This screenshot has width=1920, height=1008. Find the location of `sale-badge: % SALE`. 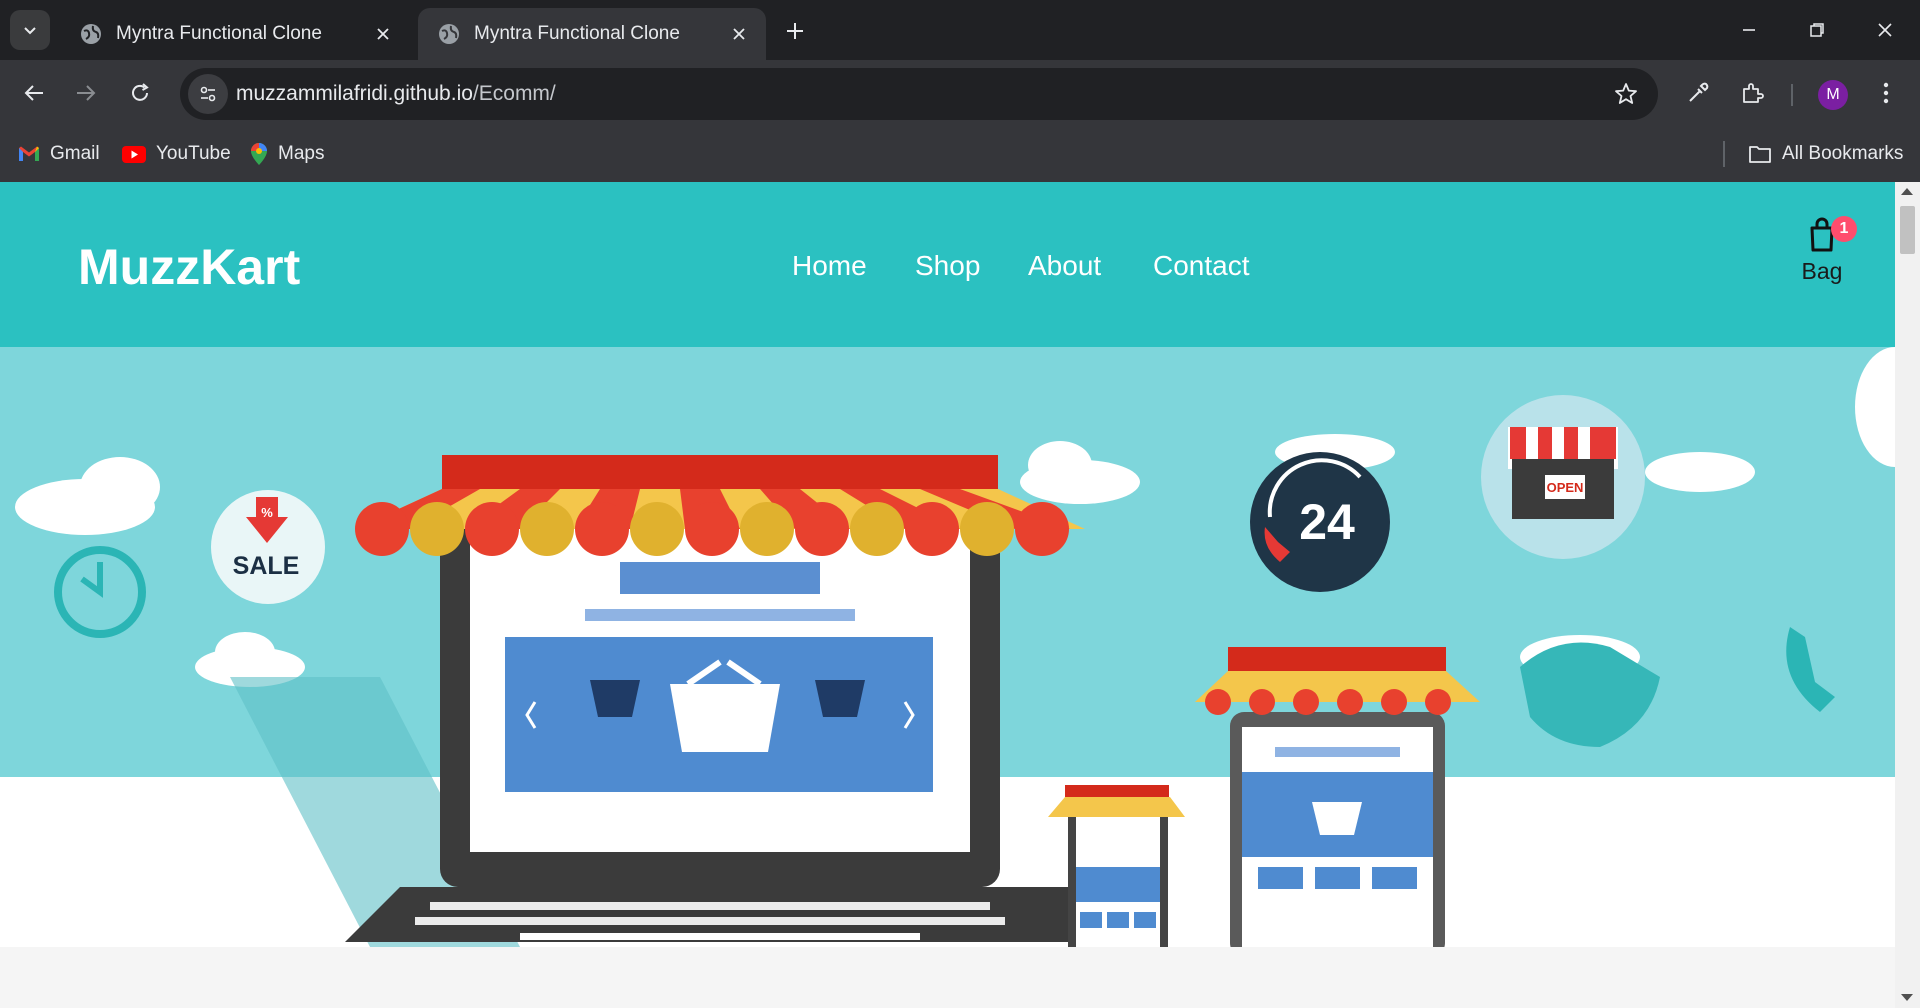

sale-badge: % SALE is located at coordinates (268, 547).